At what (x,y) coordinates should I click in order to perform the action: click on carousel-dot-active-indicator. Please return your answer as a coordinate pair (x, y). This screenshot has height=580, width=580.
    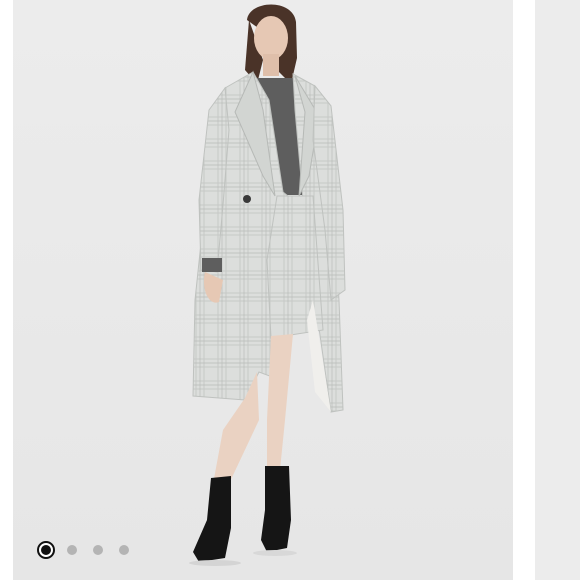
    Looking at the image, I should click on (46, 550).